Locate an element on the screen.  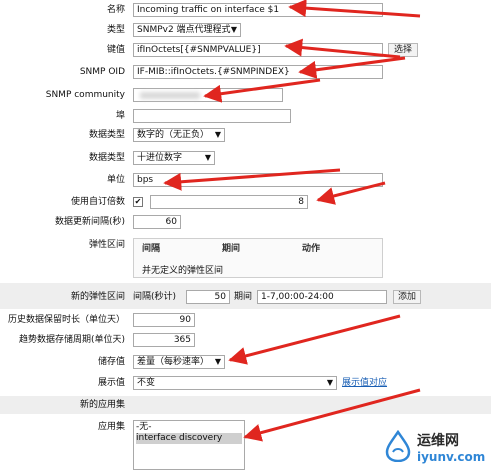
arrow-to-key is located at coordinates (342, 48).